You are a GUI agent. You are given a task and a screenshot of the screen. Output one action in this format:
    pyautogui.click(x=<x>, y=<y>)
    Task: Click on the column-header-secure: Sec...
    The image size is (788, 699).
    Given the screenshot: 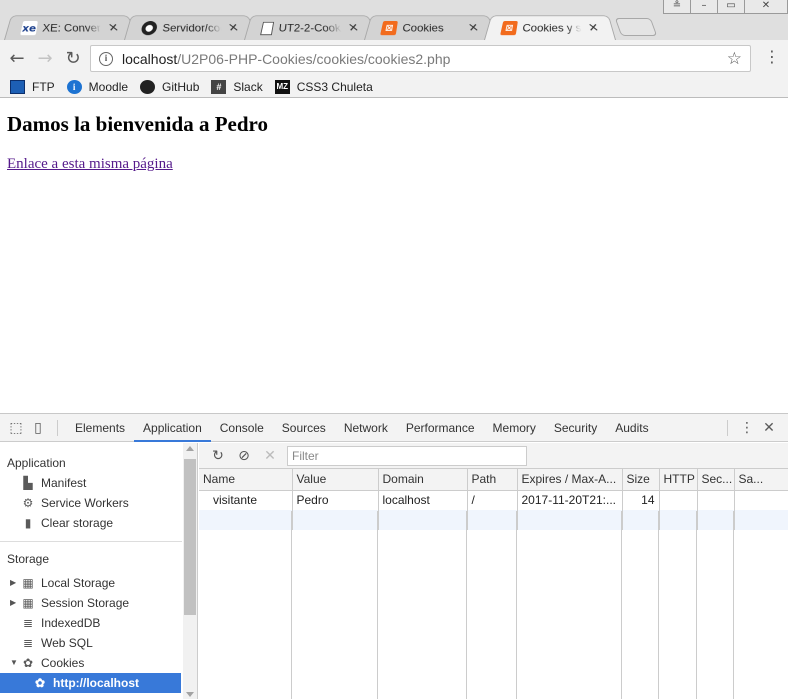 What is the action you would take?
    pyautogui.click(x=716, y=480)
    